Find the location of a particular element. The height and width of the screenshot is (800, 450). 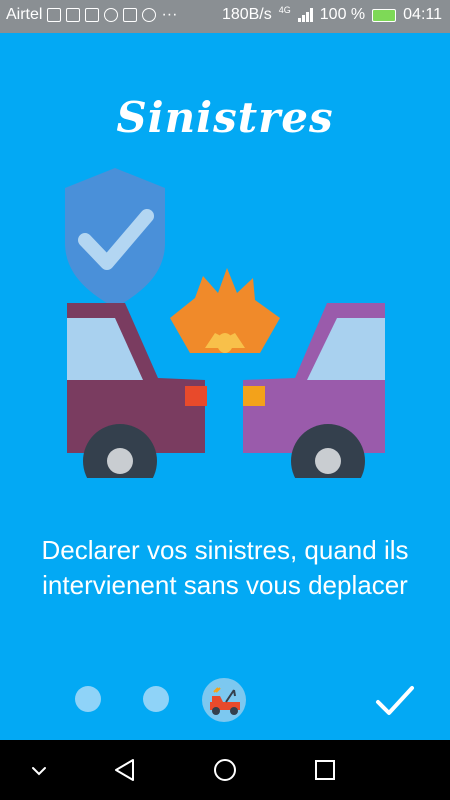

navigation-bar is located at coordinates (225, 770).